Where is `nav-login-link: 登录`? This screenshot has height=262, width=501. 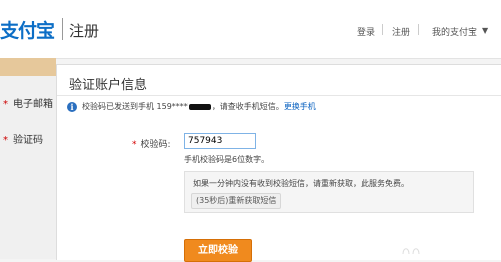
nav-login-link: 登录 is located at coordinates (366, 31).